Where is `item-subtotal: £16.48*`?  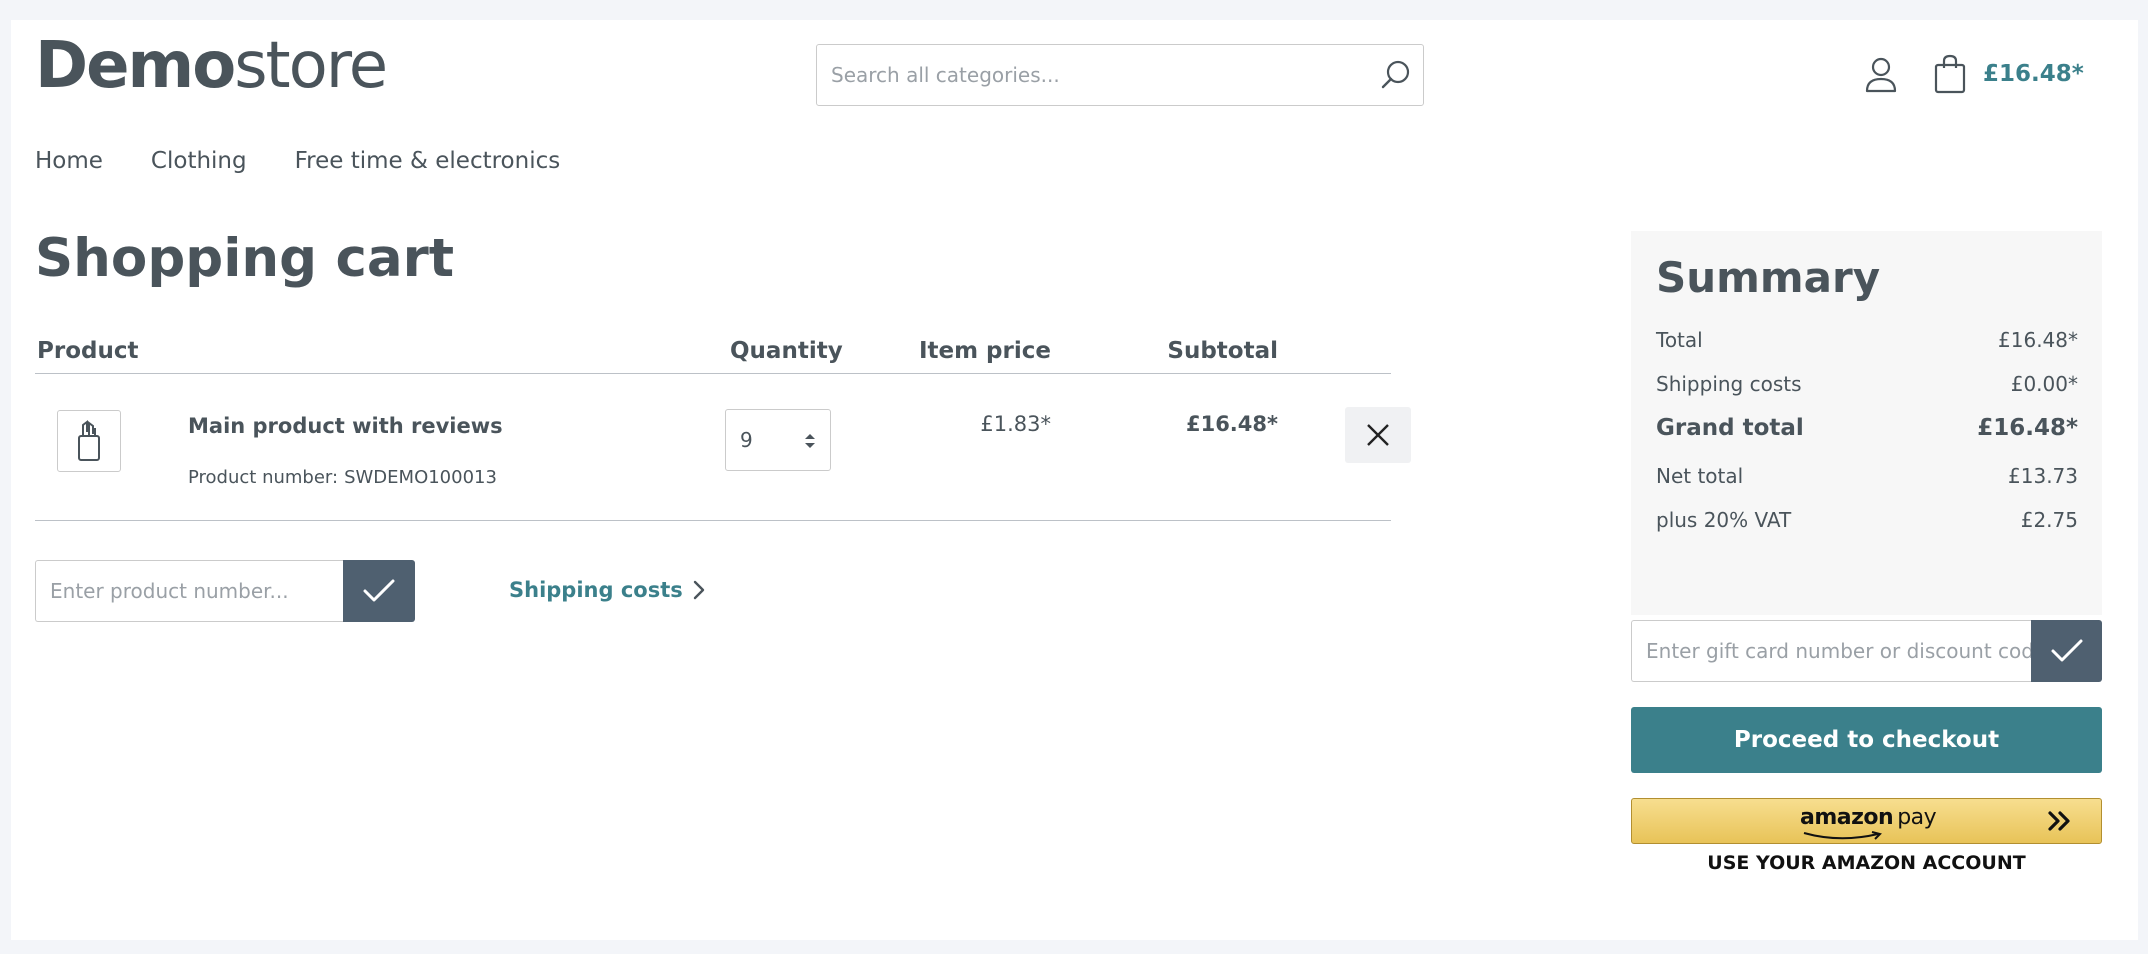
item-subtotal: £16.48* is located at coordinates (1231, 424).